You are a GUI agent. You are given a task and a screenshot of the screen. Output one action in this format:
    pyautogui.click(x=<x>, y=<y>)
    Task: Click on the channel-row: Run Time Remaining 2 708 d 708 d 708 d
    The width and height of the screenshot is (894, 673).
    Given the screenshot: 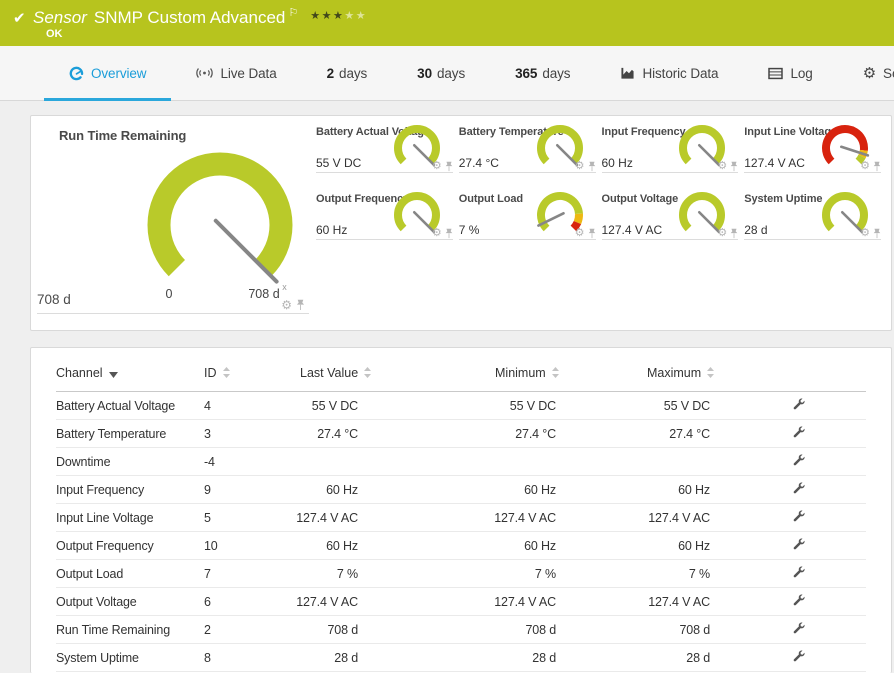 What is the action you would take?
    pyautogui.click(x=461, y=629)
    